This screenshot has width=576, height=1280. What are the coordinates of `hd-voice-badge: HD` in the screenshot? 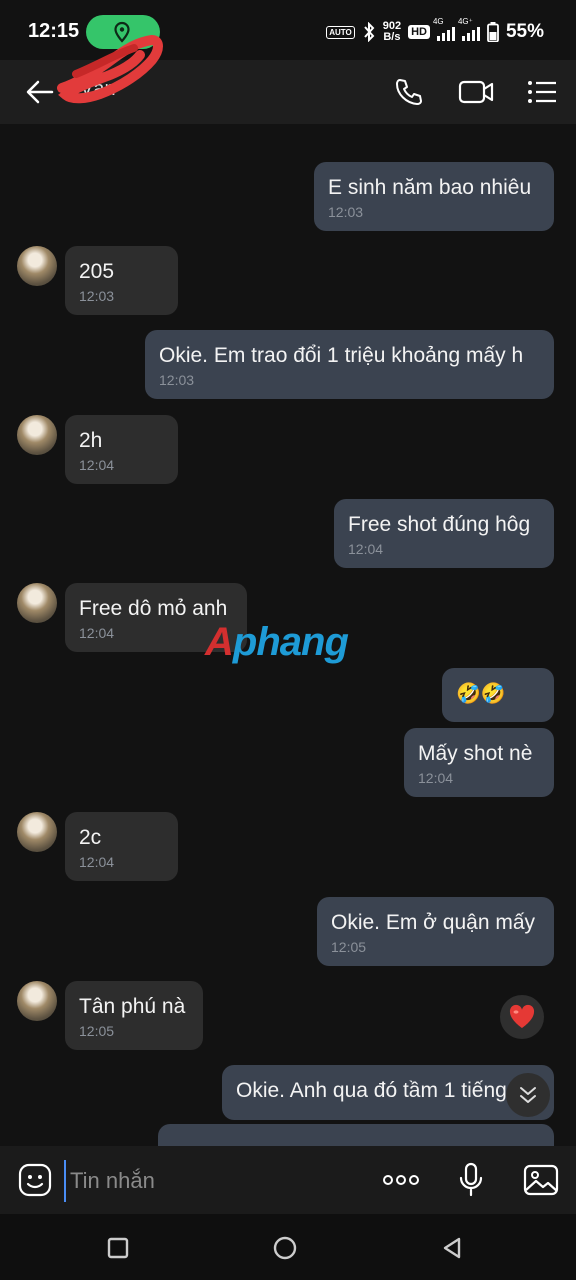 It's located at (419, 32).